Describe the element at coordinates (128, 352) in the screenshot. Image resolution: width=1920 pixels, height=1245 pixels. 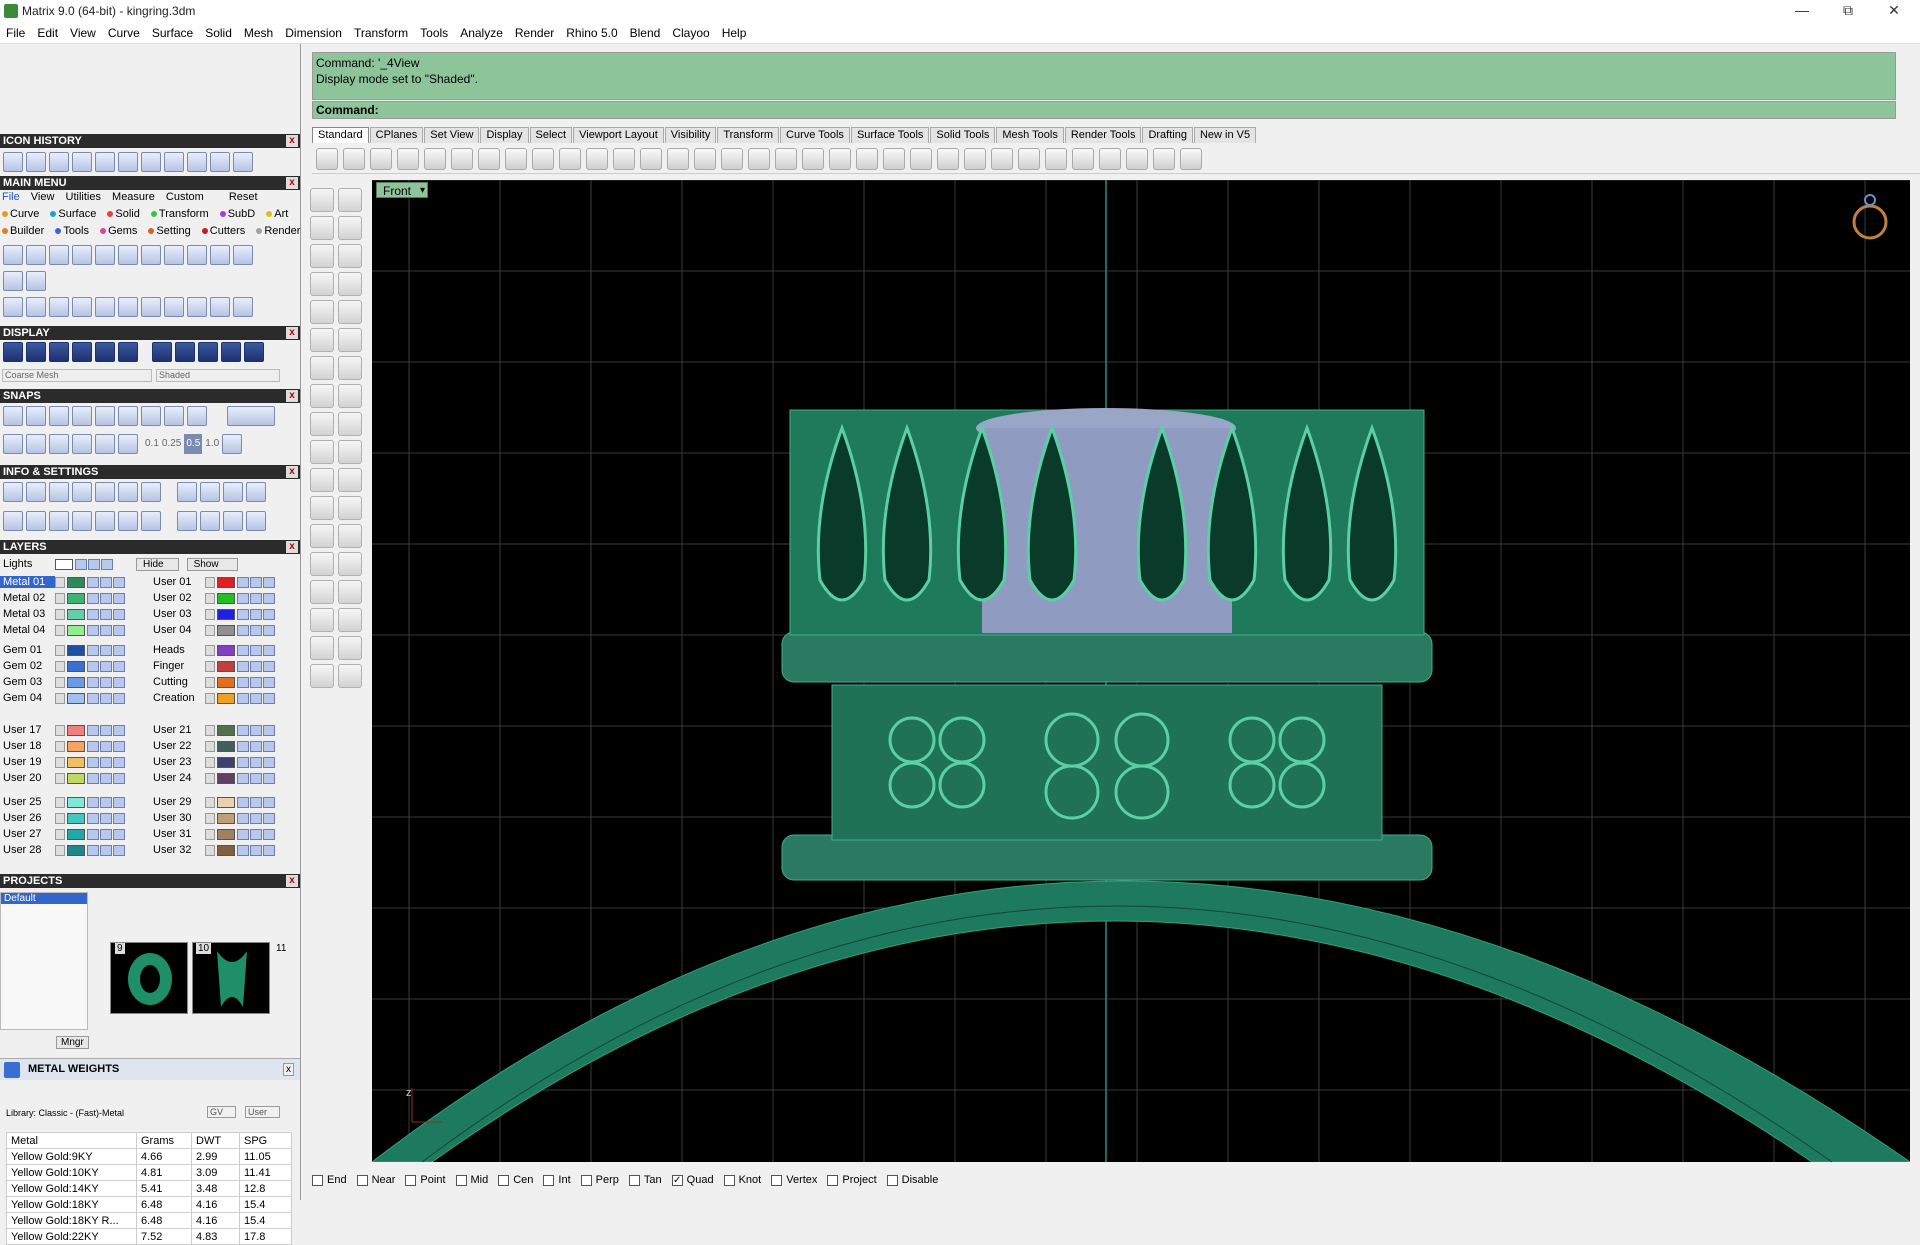
I see `technical-icon` at that location.